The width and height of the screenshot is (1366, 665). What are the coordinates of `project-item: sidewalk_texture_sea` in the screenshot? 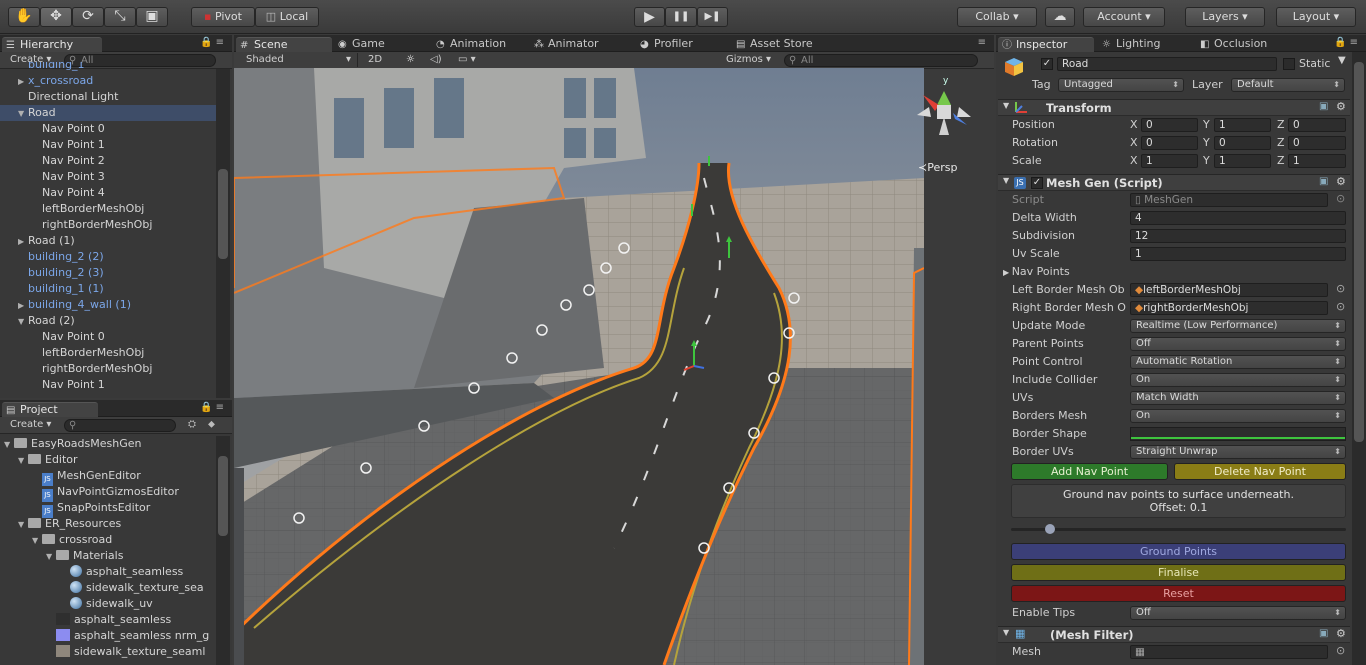 It's located at (108, 588).